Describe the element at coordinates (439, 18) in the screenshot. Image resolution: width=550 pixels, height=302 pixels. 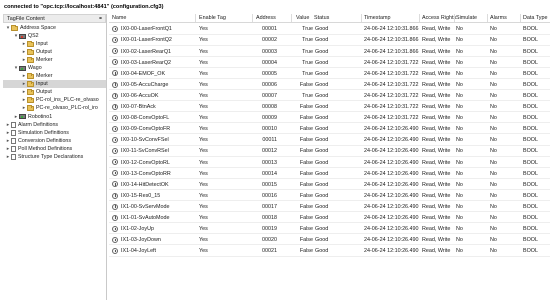
I see `col-access-header: Access Rights` at that location.